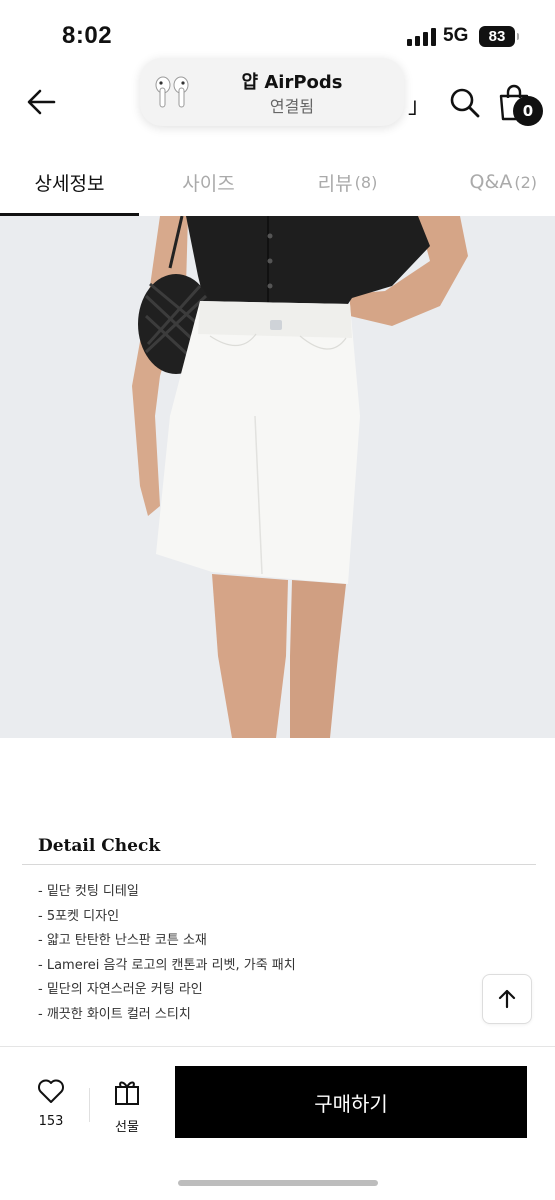 Image resolution: width=555 pixels, height=1200 pixels. I want to click on tab-label: 사이즈, so click(208, 183).